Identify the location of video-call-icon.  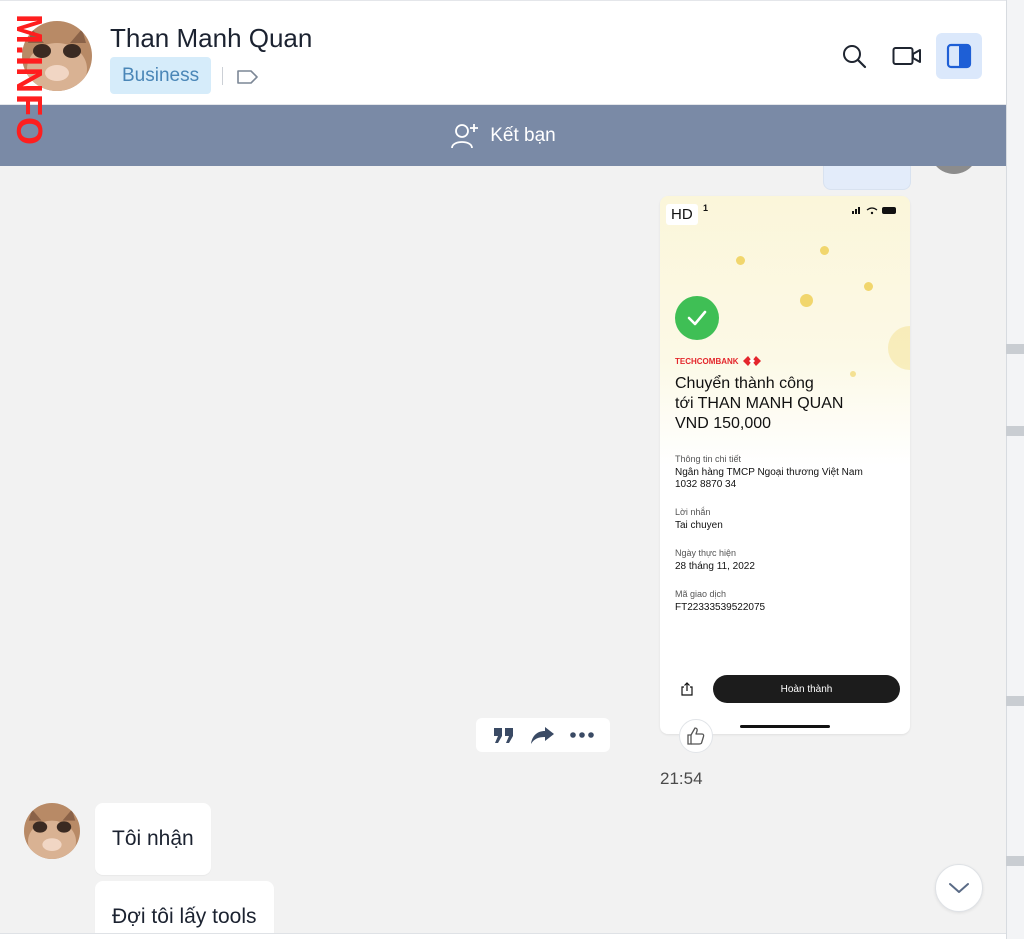
(906, 56).